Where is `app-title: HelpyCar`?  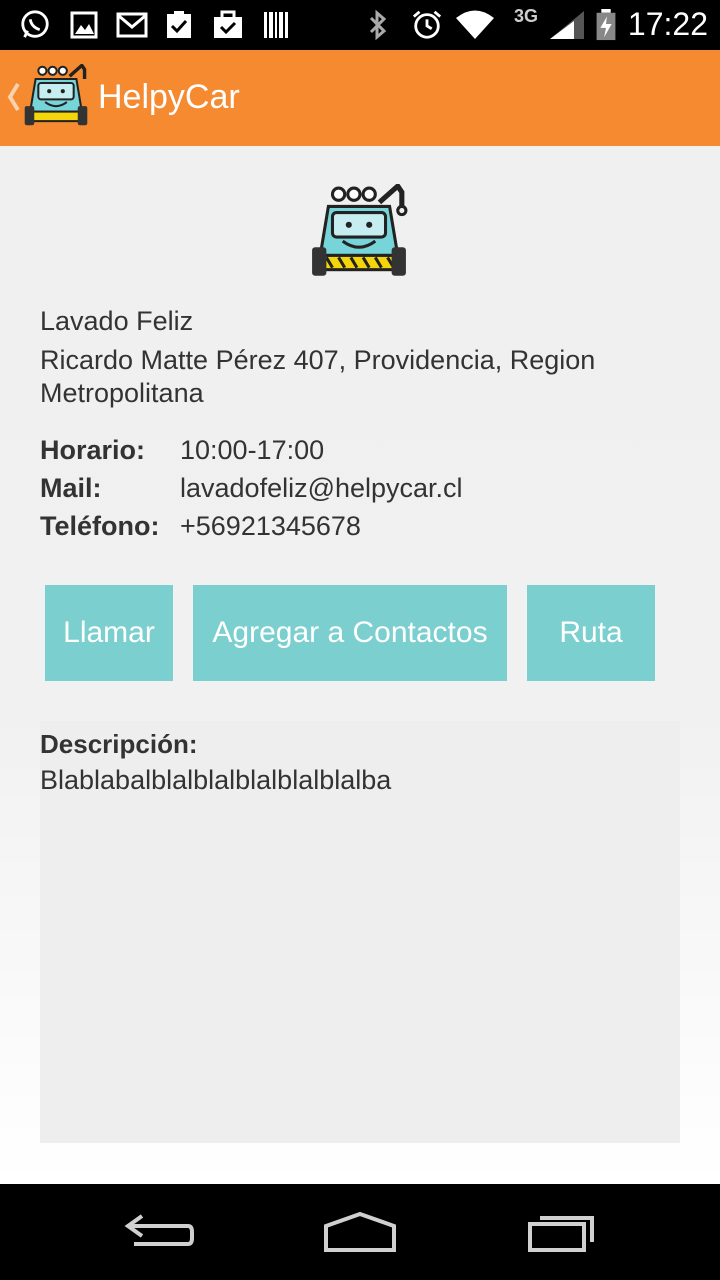 app-title: HelpyCar is located at coordinates (169, 97).